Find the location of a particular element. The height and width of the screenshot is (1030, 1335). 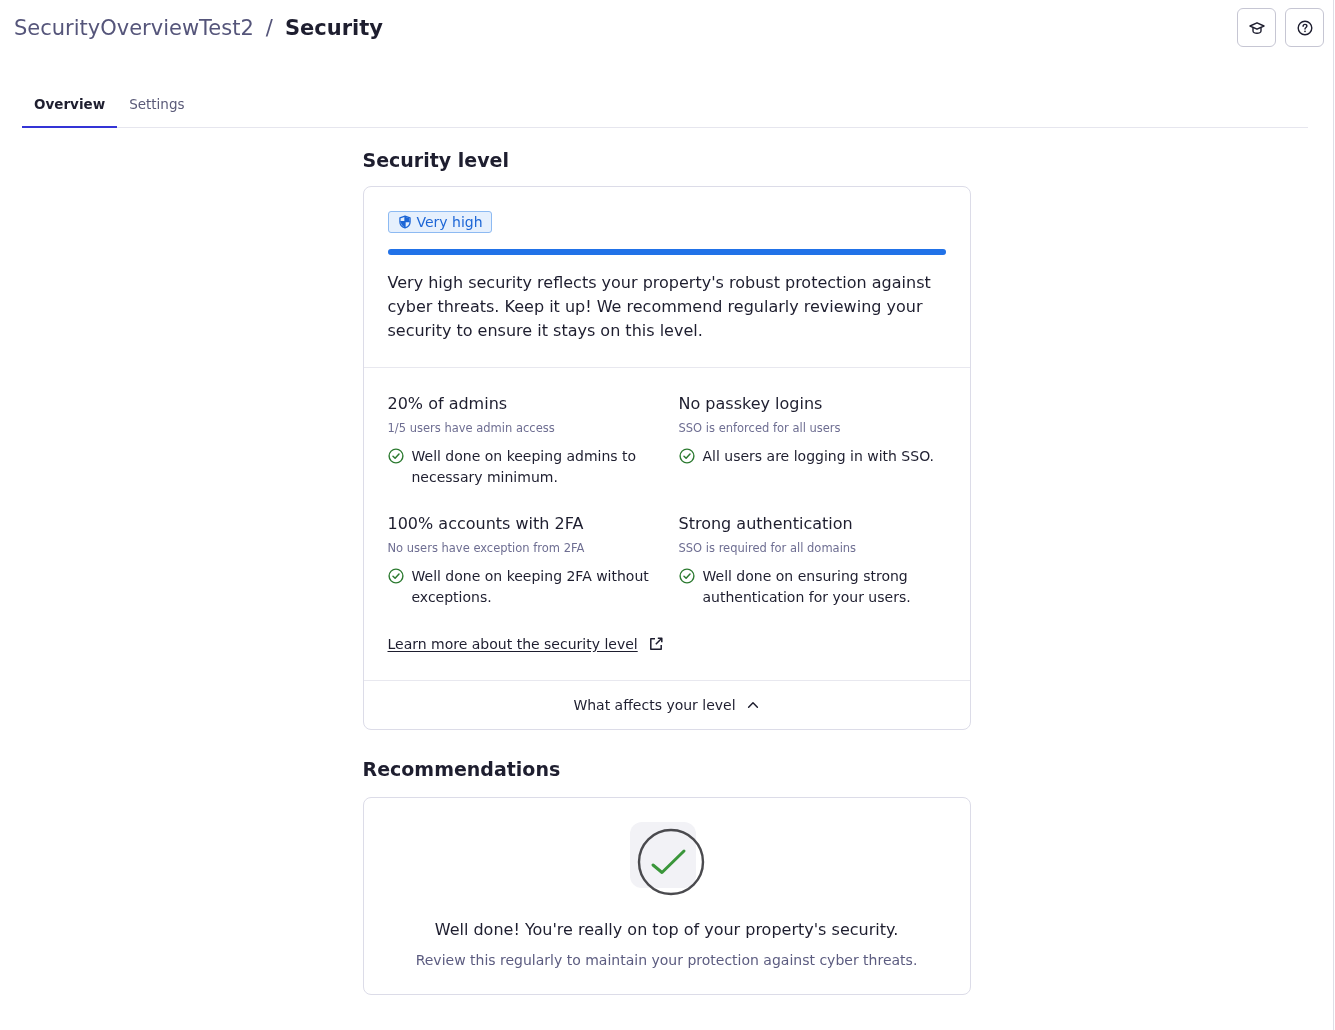

recommendation-subtitle: Review this regularly to maintain your protection against cyber threats. is located at coordinates (666, 960).